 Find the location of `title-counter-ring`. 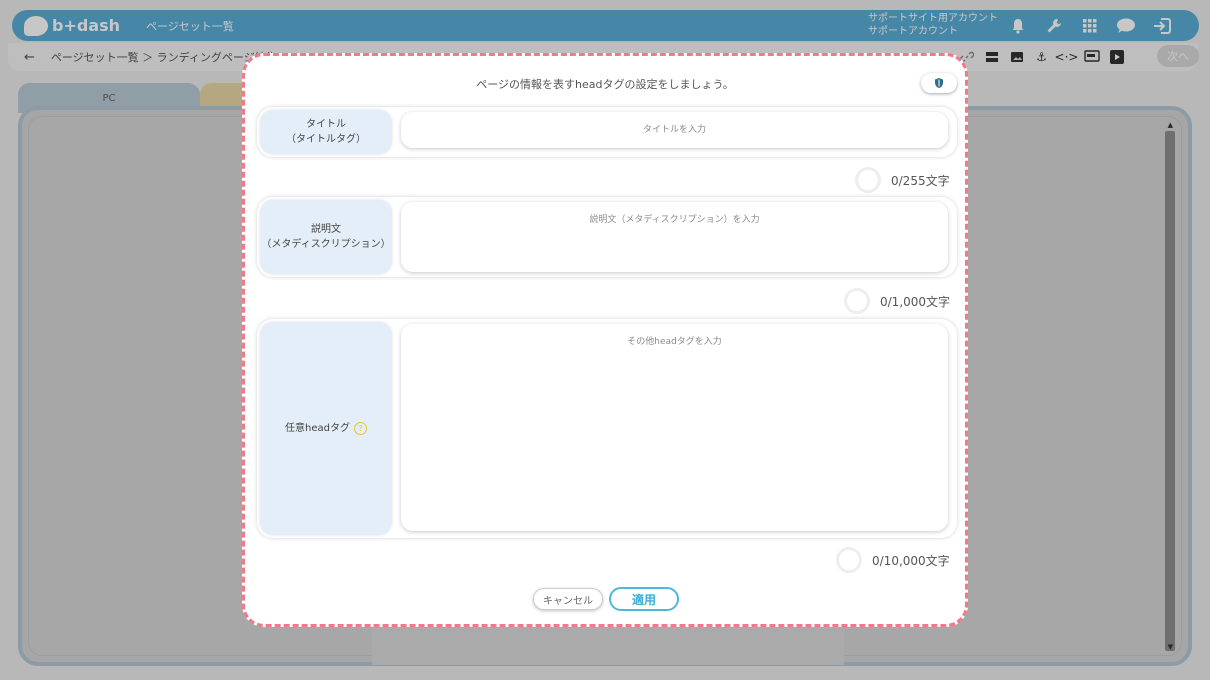

title-counter-ring is located at coordinates (868, 180).